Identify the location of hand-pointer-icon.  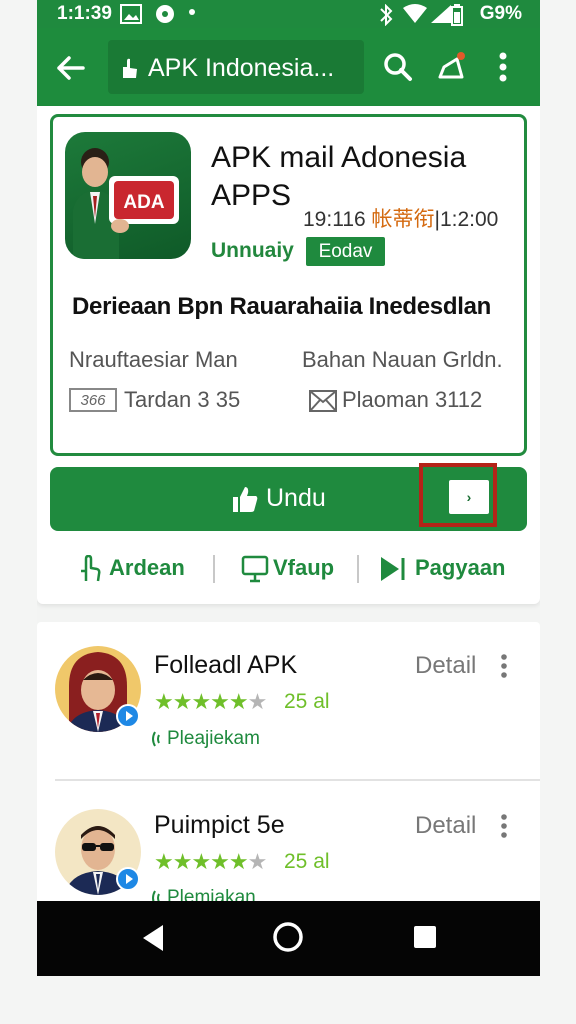
(91, 568).